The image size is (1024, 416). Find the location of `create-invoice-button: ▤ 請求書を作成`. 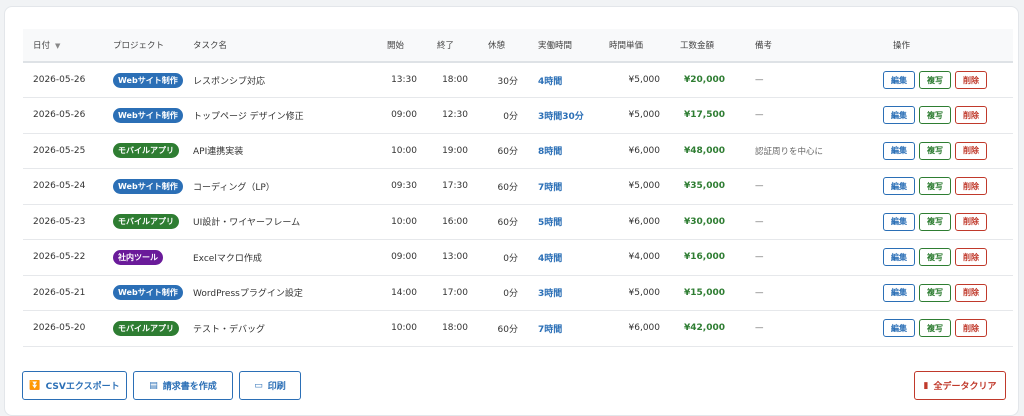

create-invoice-button: ▤ 請求書を作成 is located at coordinates (183, 385).